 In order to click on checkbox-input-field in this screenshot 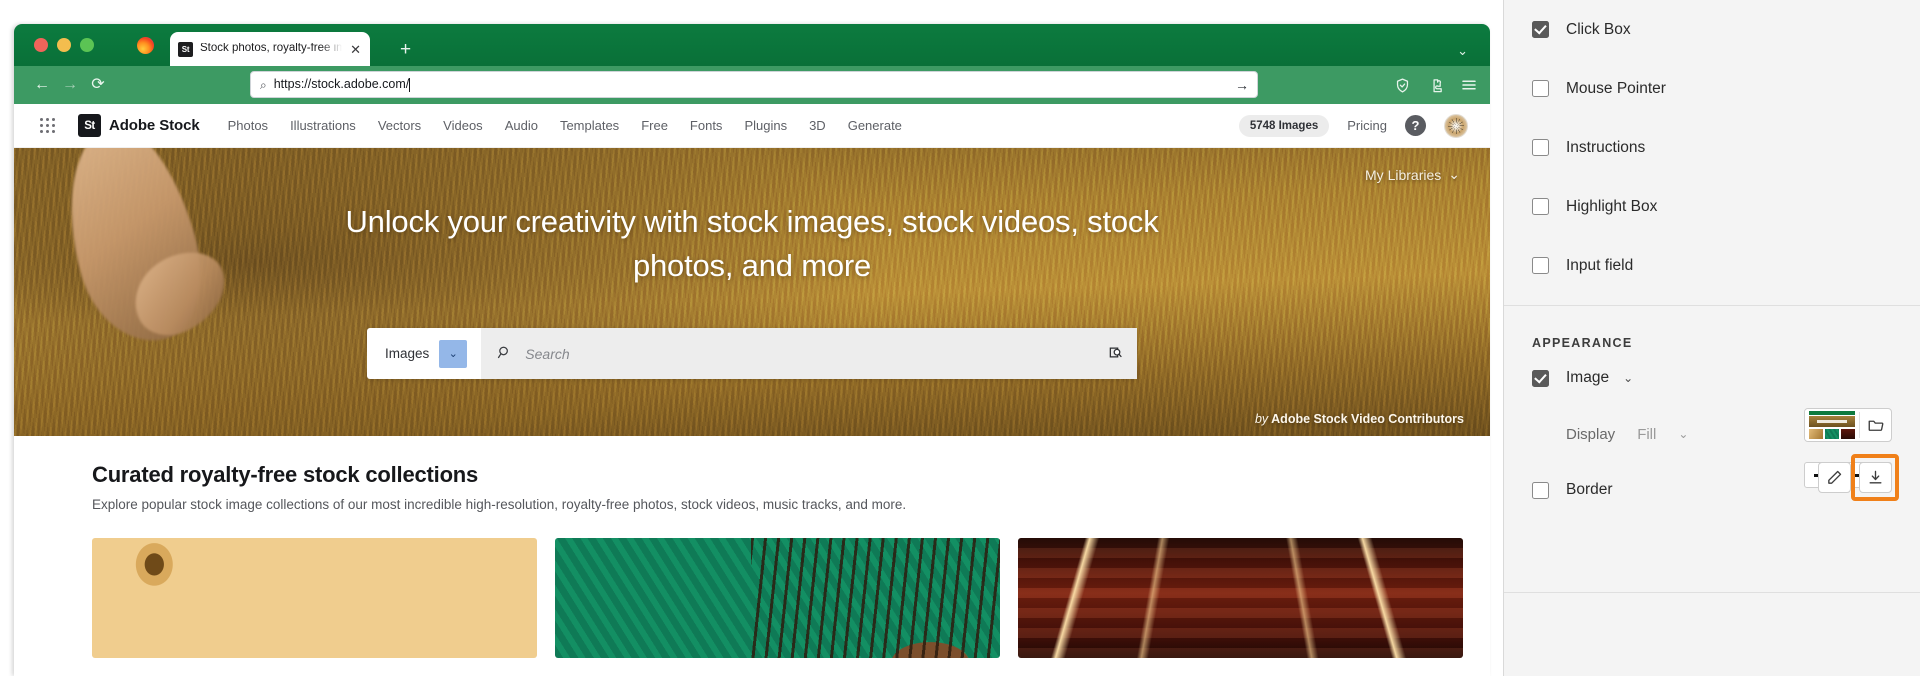, I will do `click(1540, 265)`.